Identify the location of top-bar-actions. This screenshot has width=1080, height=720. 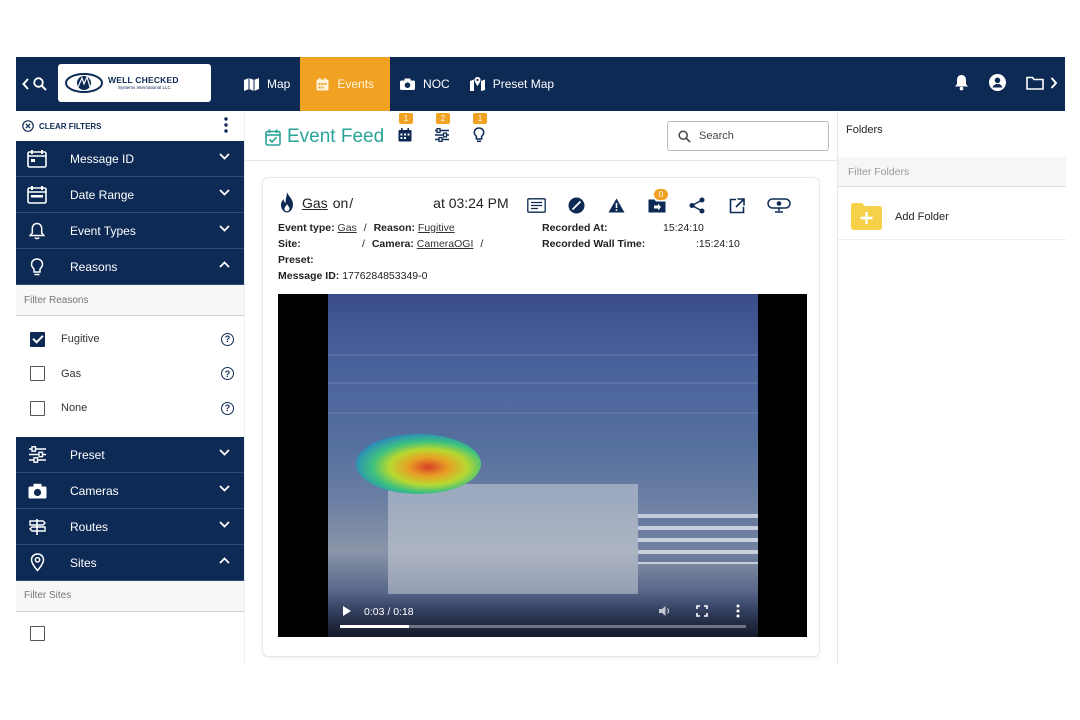
(1005, 82).